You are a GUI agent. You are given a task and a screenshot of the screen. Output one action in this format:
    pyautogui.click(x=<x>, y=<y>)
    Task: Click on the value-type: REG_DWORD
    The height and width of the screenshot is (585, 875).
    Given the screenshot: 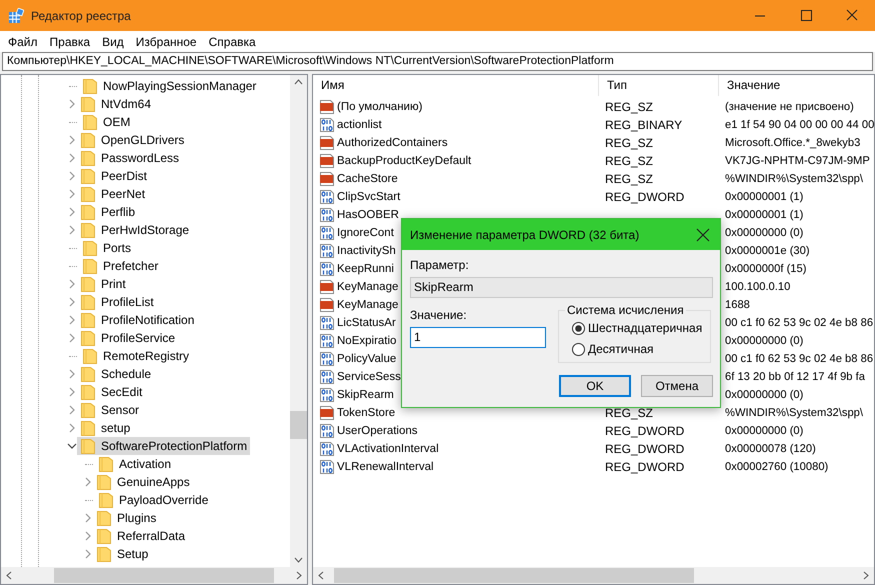 What is the action you would take?
    pyautogui.click(x=644, y=467)
    